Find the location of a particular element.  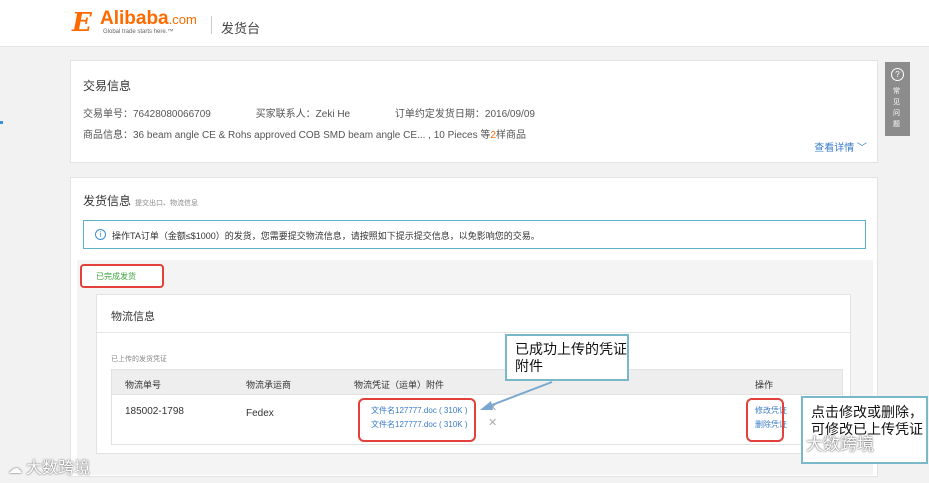

watermark-overlay: 大数跨境 is located at coordinates (840, 444).